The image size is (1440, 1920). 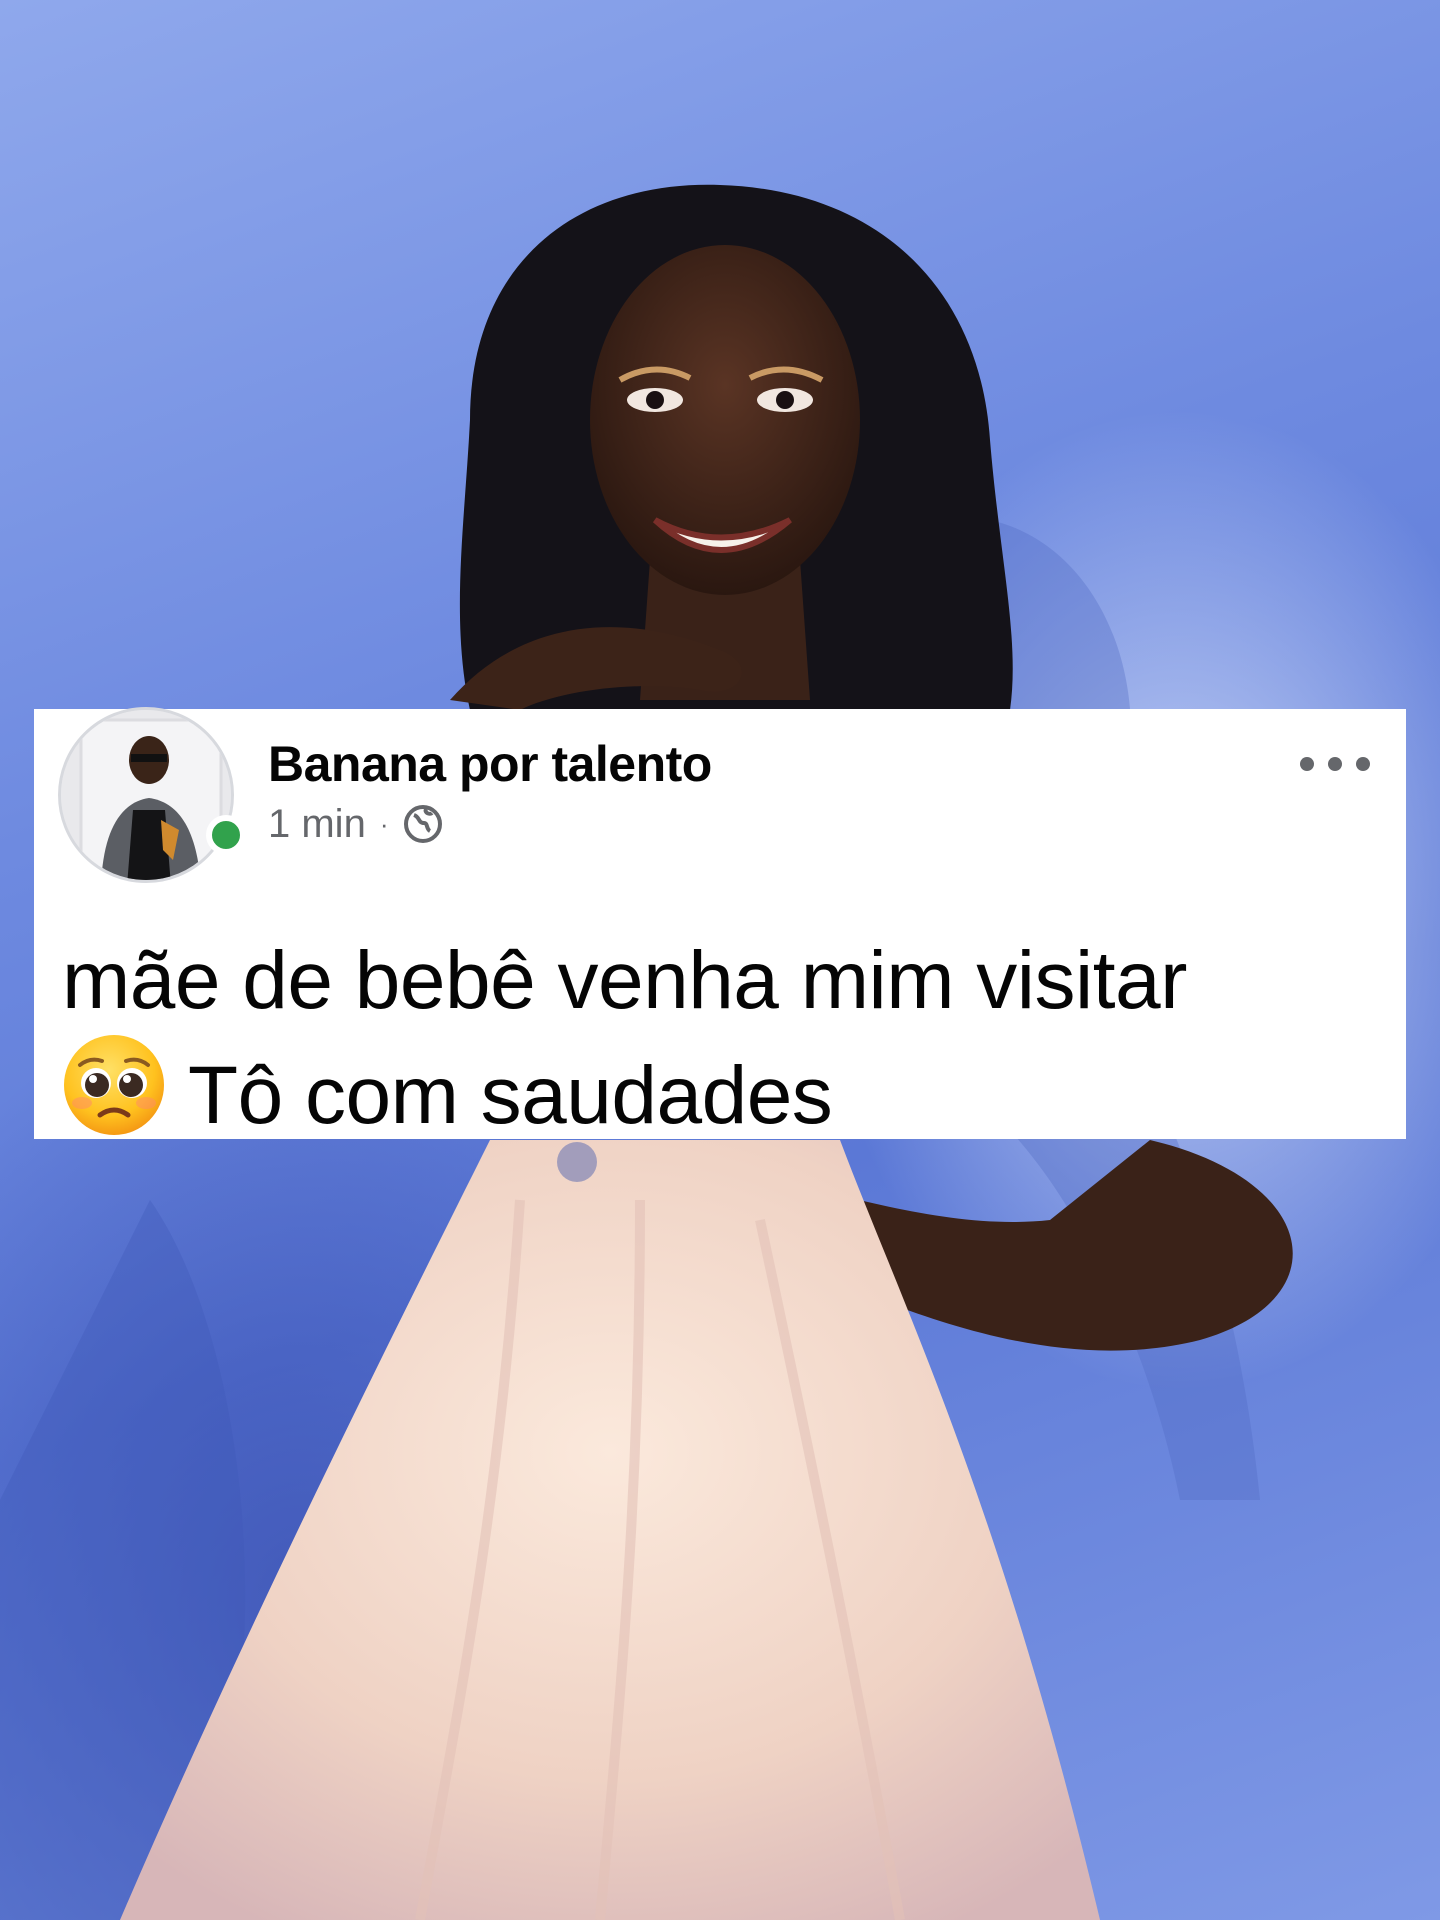 What do you see at coordinates (423, 824) in the screenshot?
I see `globe-icon` at bounding box center [423, 824].